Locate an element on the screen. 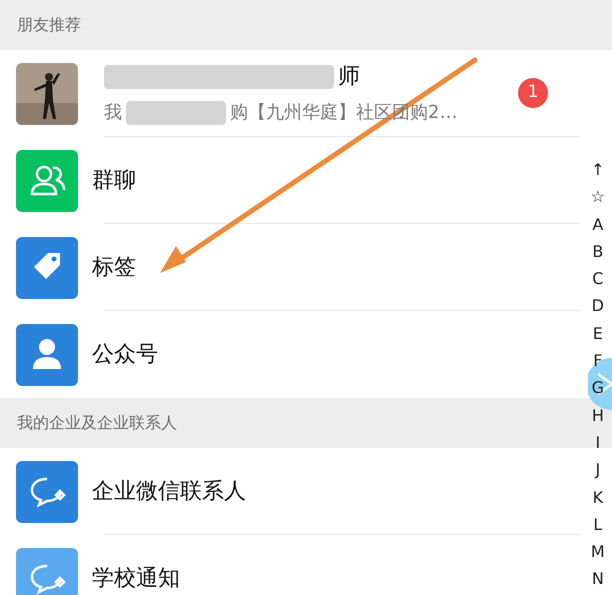  index-letter: I is located at coordinates (597, 442).